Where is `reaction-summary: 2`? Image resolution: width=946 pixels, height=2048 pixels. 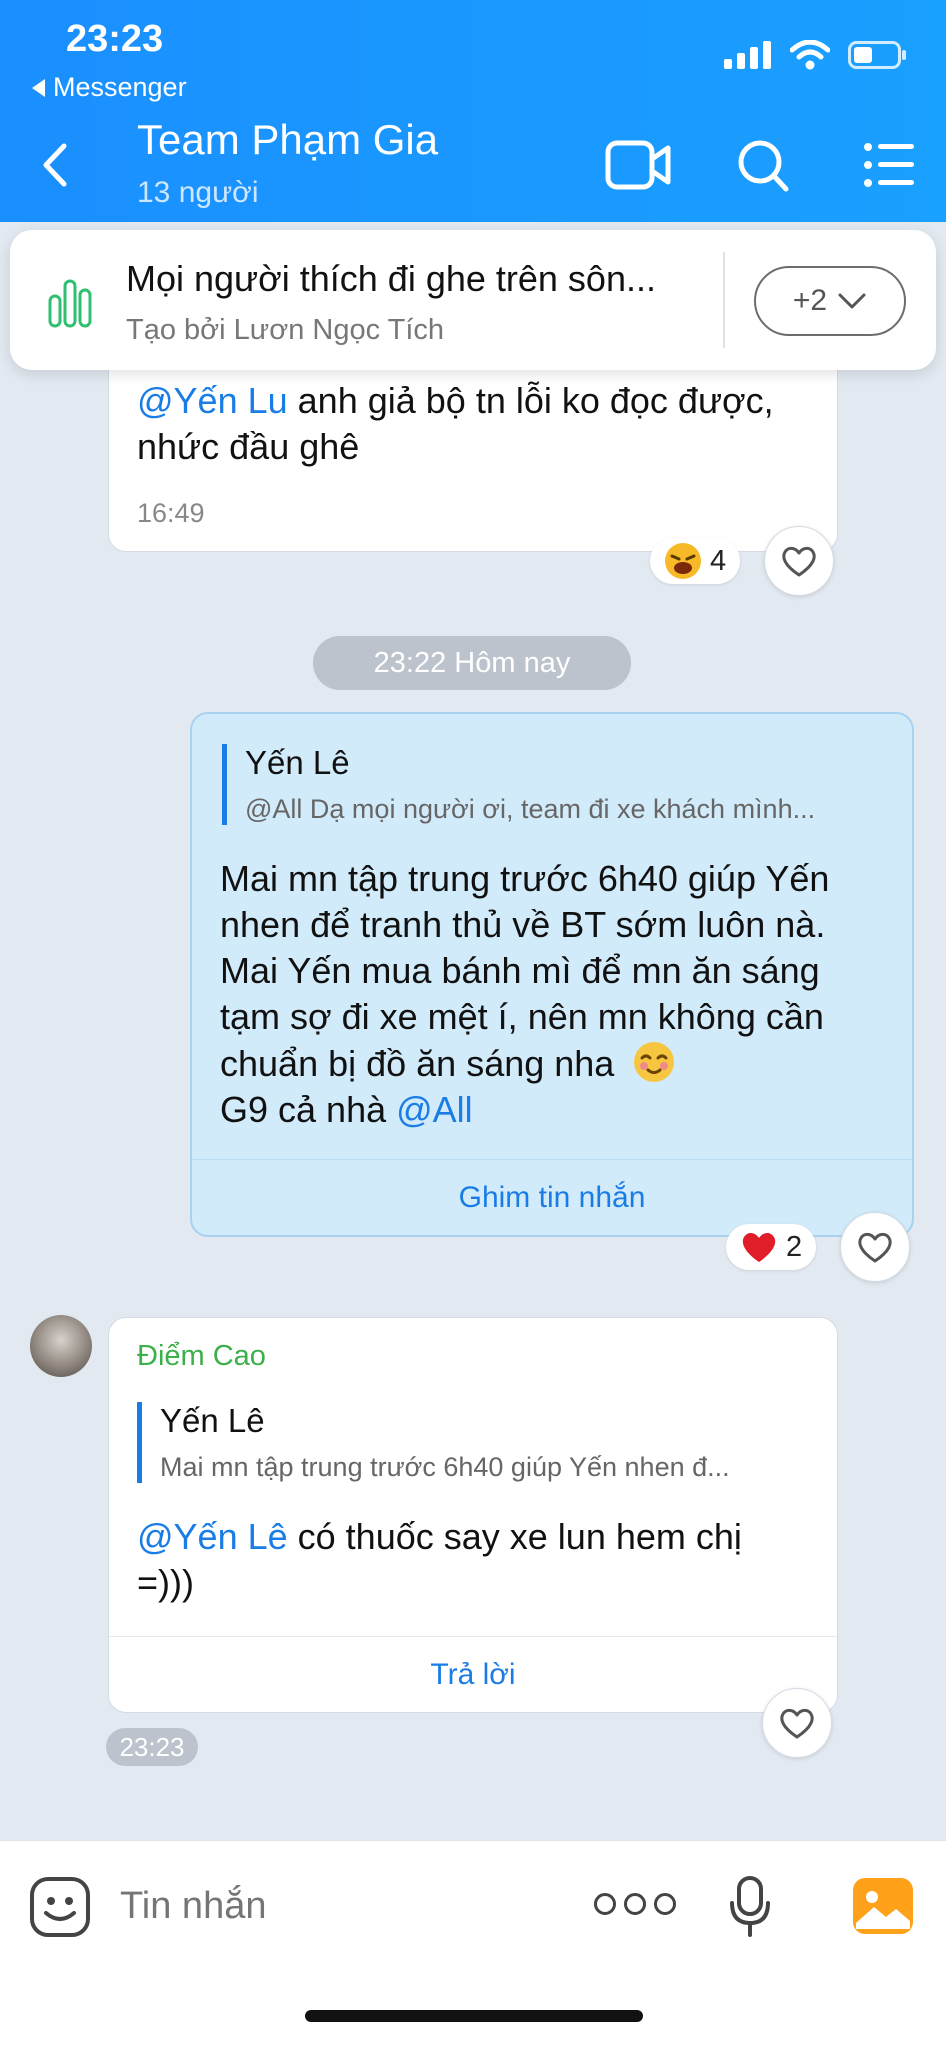
reaction-summary: 2 is located at coordinates (771, 1247).